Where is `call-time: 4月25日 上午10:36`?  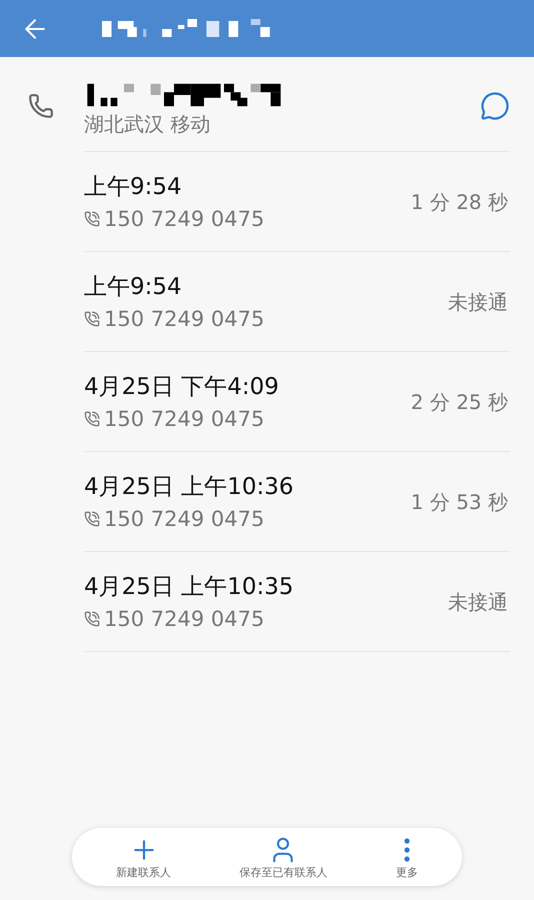
call-time: 4月25日 上午10:36 is located at coordinates (189, 487).